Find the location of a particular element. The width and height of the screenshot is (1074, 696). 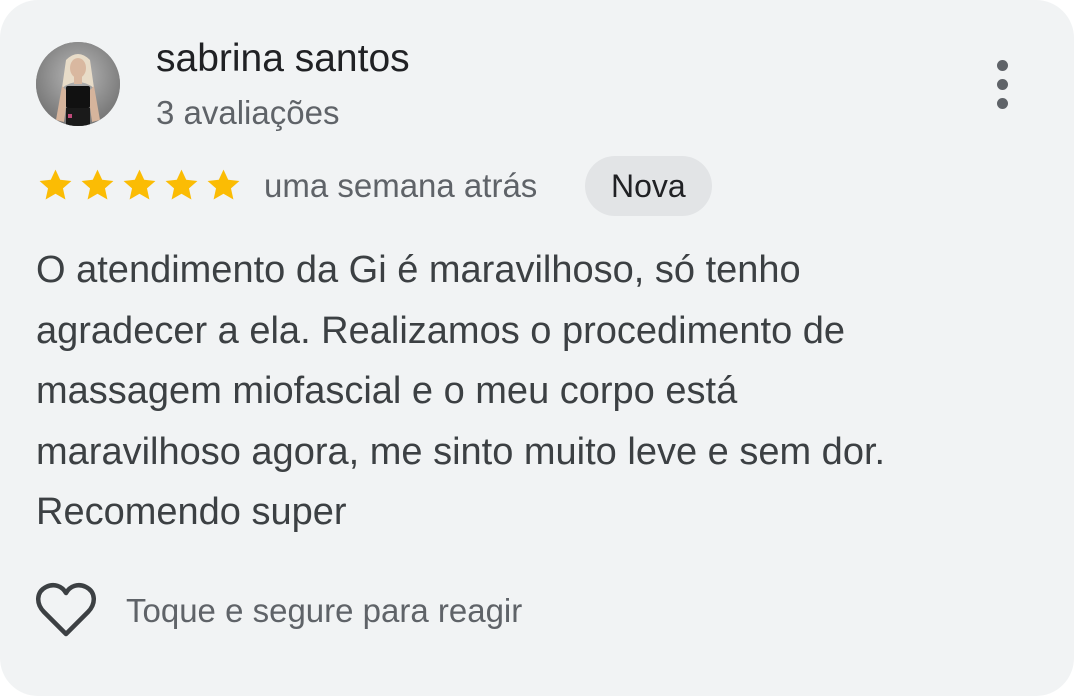

review-text-line: Recomendo super is located at coordinates (191, 512).